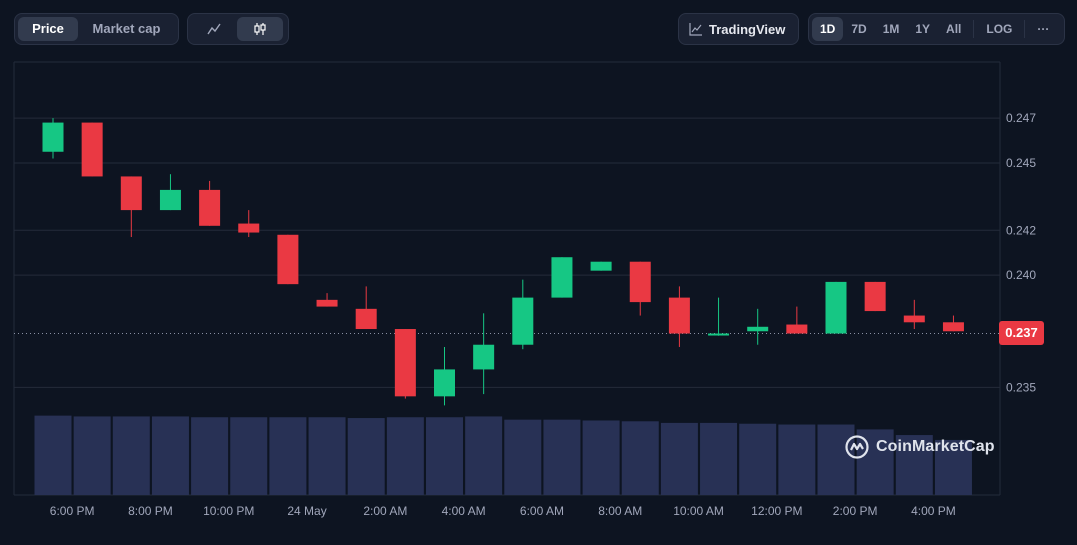 The image size is (1077, 545). I want to click on coinmarketcap-watermark: CoinMarketCap, so click(920, 447).